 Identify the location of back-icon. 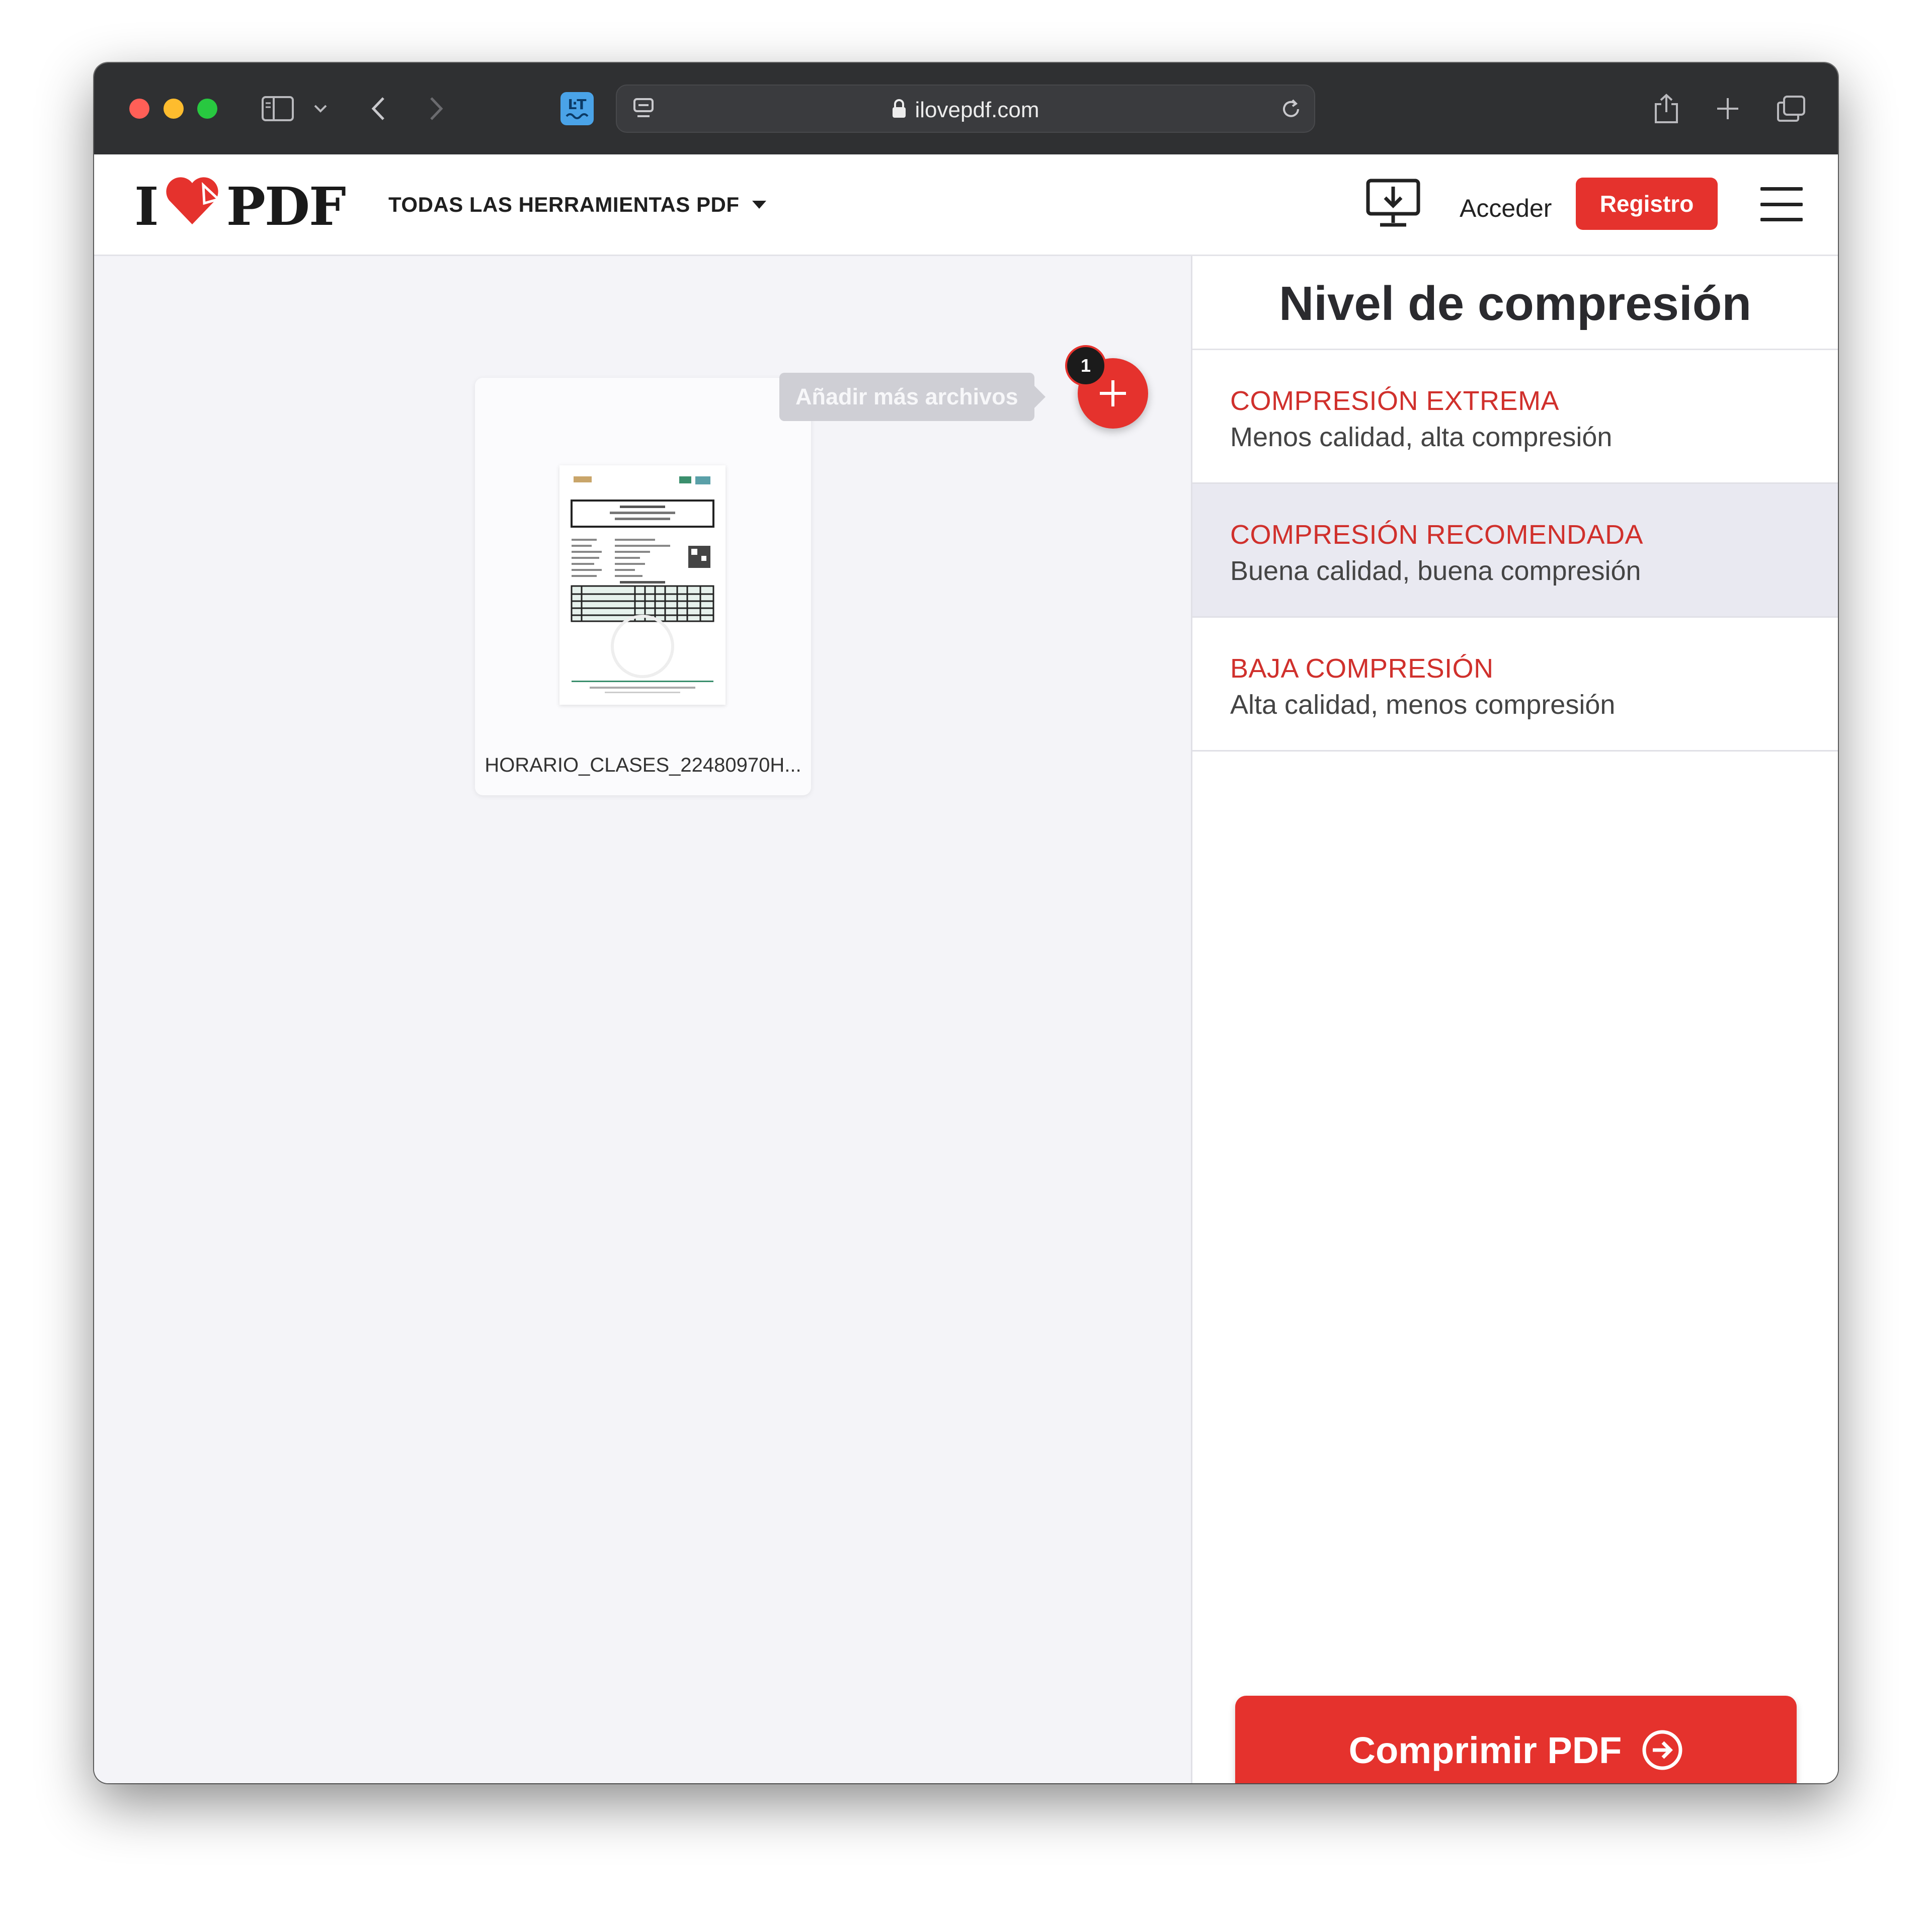
(378, 108).